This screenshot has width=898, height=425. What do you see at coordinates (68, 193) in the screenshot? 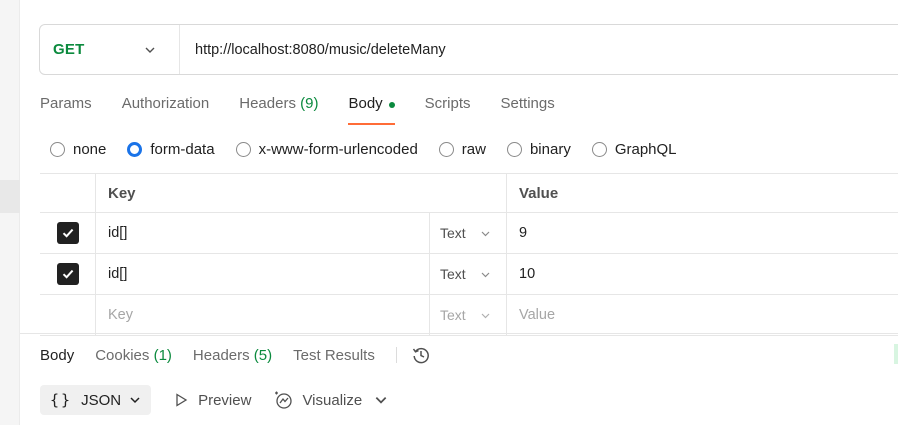
I see `header-check-cell` at bounding box center [68, 193].